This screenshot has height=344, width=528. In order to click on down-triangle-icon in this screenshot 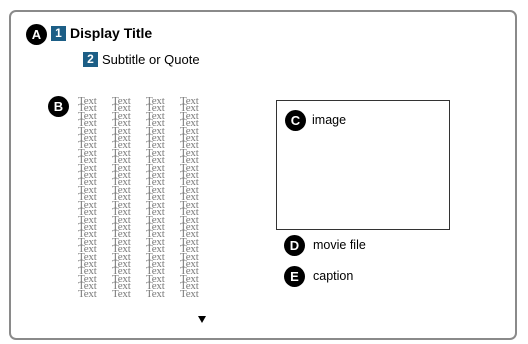, I will do `click(202, 319)`.